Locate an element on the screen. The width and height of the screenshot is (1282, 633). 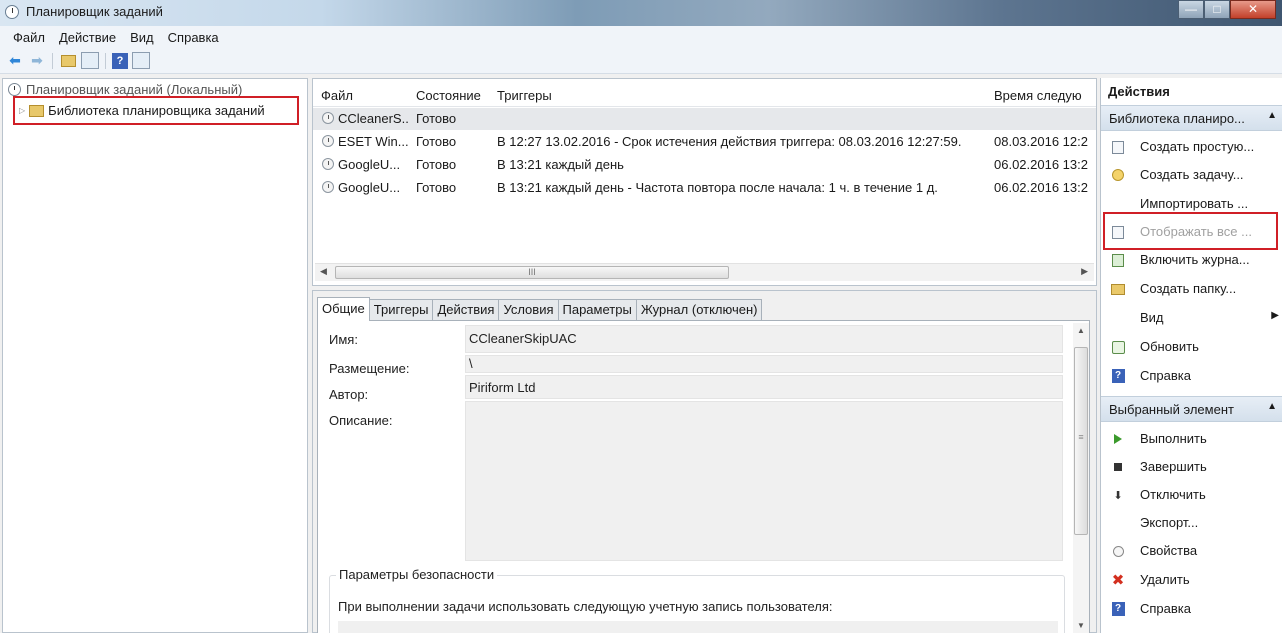
highlight-frame is located at coordinates (1190, 231).